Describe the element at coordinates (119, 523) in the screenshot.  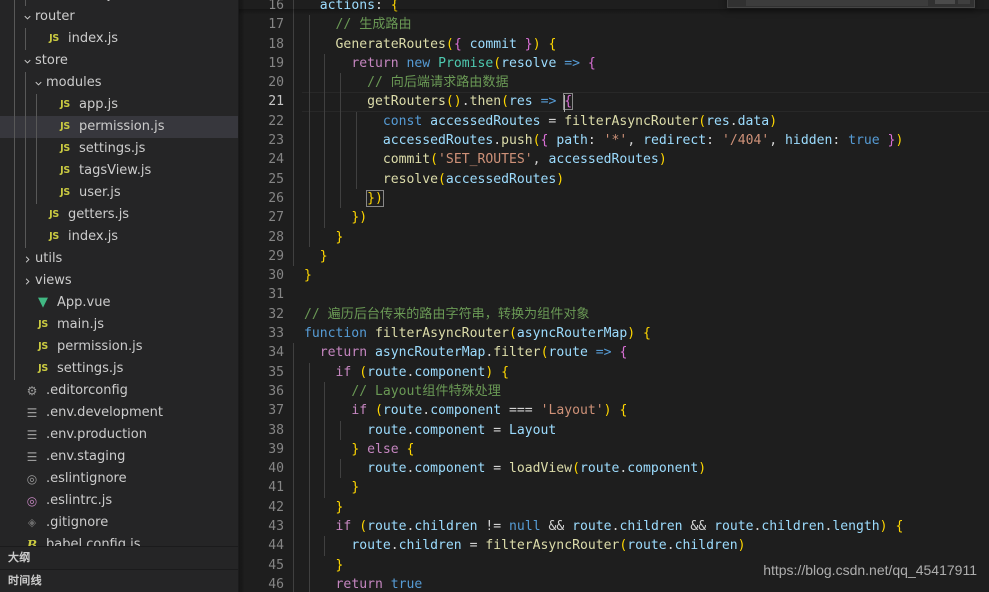
I see `tree-item-gitignore: ◈ .gitignore` at that location.